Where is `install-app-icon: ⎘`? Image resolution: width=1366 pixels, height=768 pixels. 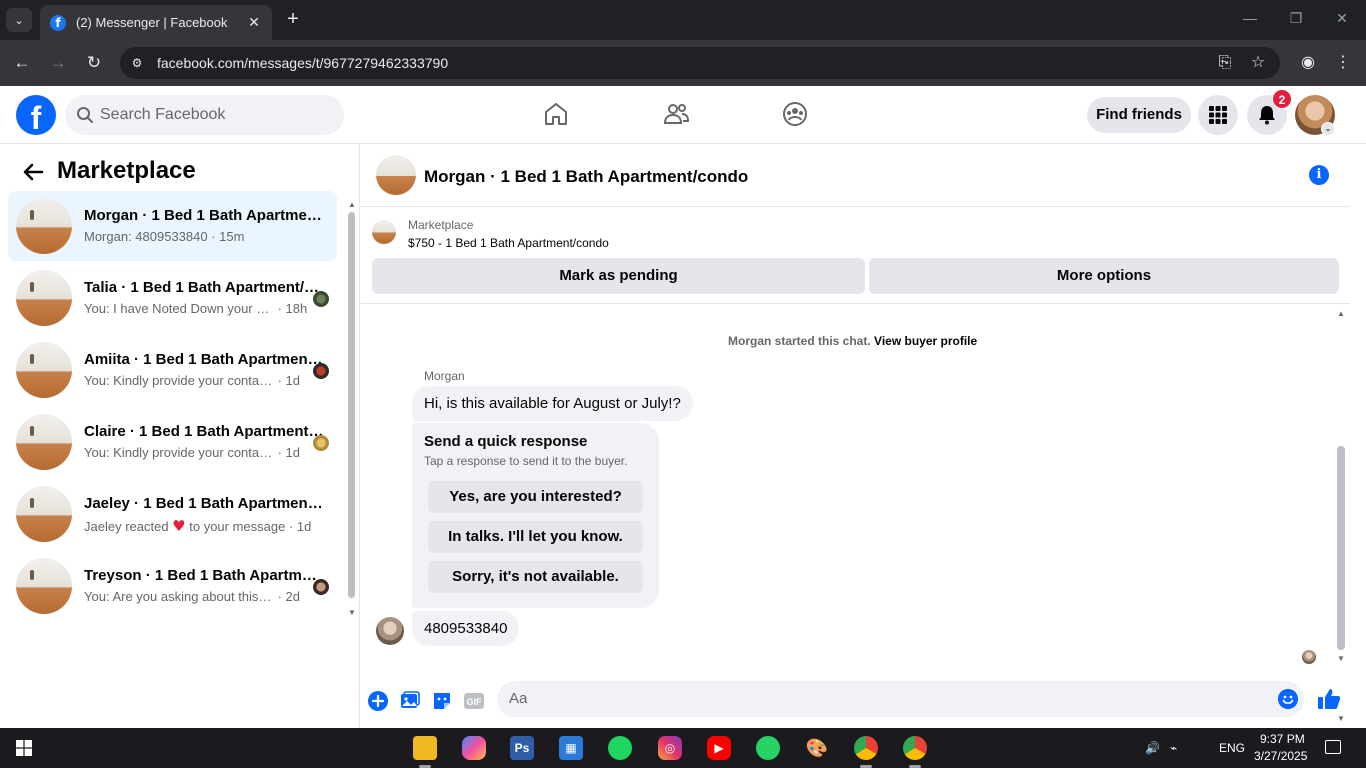 install-app-icon: ⎘ is located at coordinates (1225, 63).